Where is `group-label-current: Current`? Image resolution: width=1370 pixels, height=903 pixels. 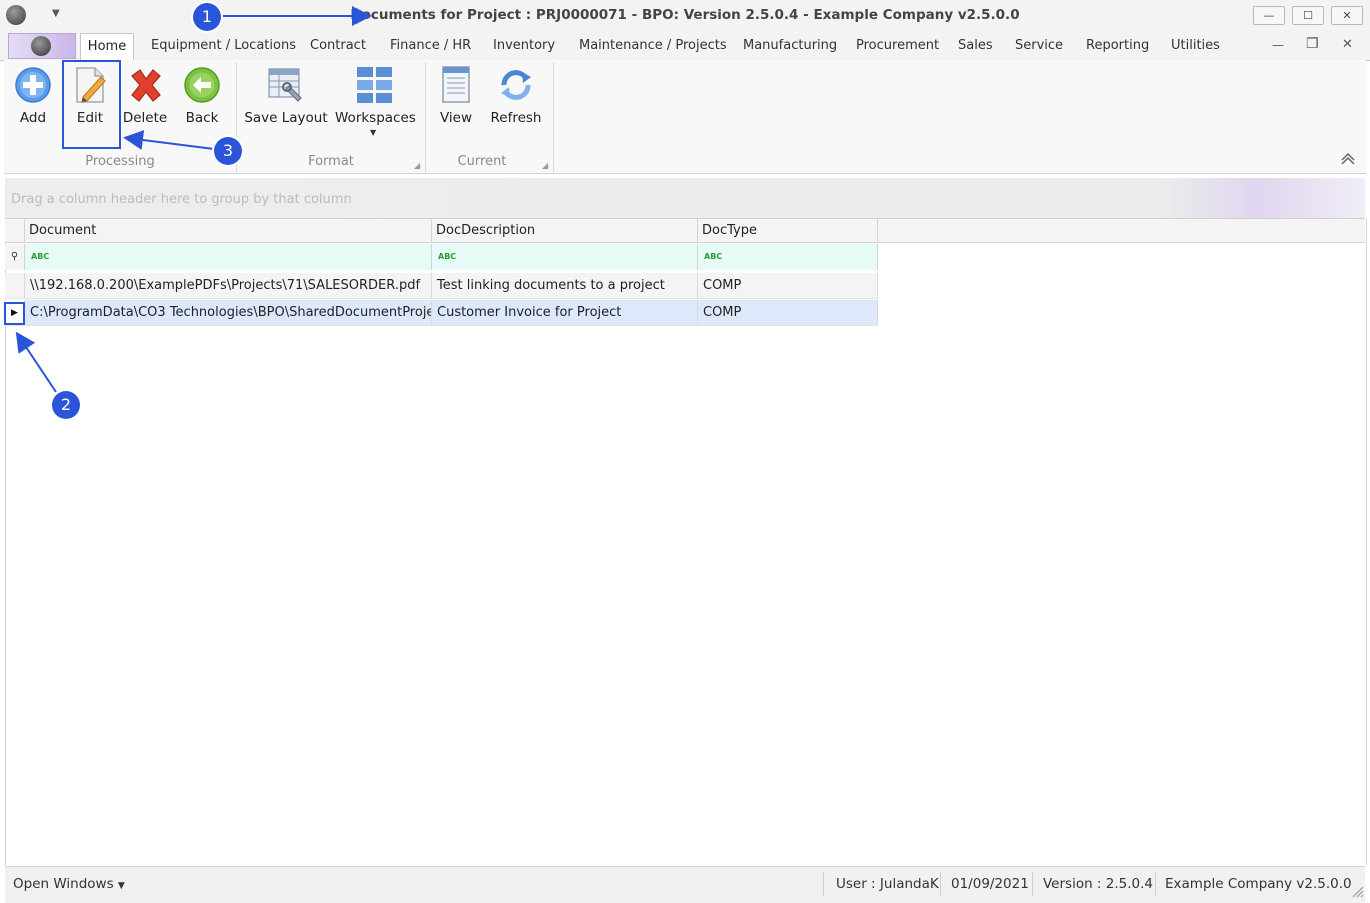 group-label-current: Current is located at coordinates (482, 161).